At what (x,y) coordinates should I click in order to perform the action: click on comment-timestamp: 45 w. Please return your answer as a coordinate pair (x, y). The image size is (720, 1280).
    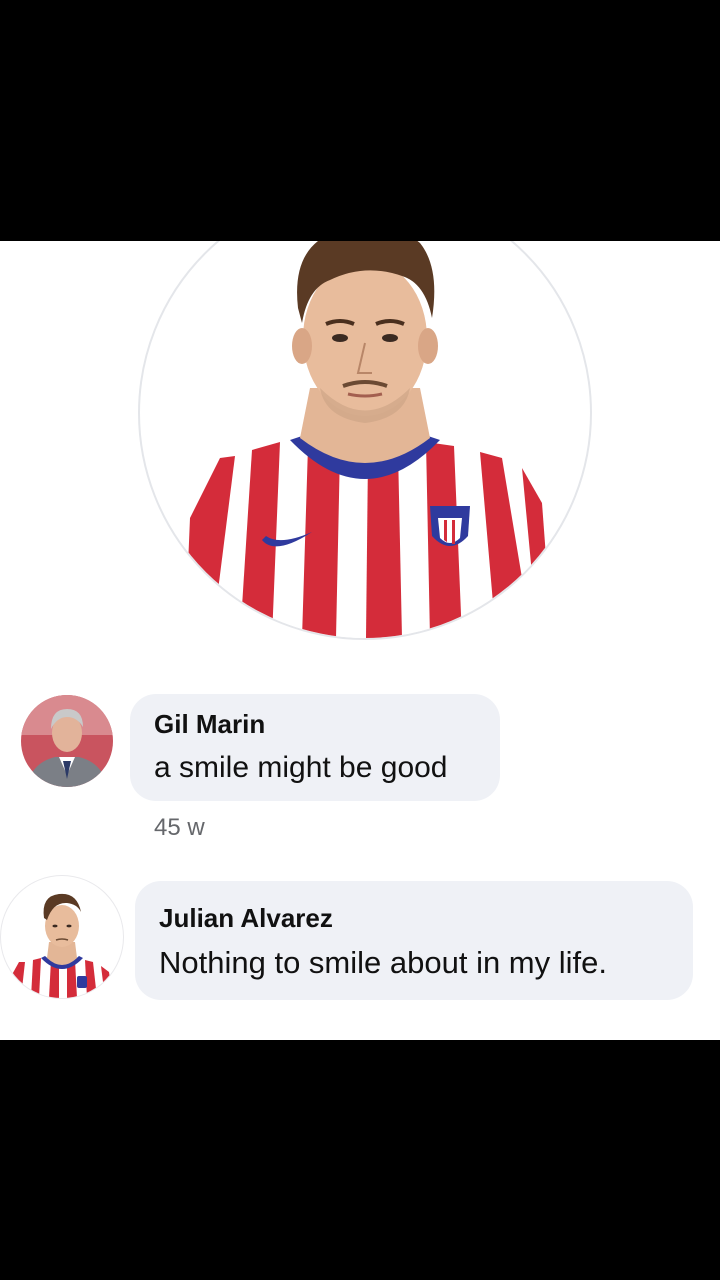
    Looking at the image, I should click on (179, 828).